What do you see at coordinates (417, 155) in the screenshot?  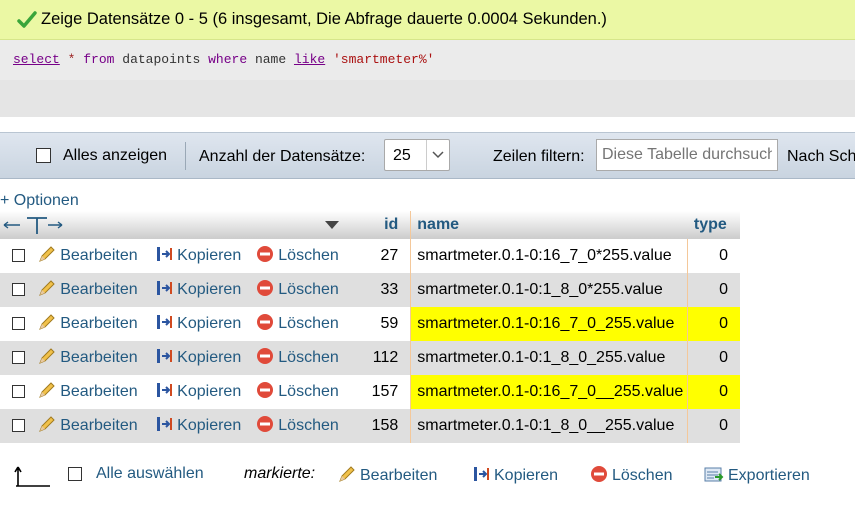 I see `rows-count-select: 25` at bounding box center [417, 155].